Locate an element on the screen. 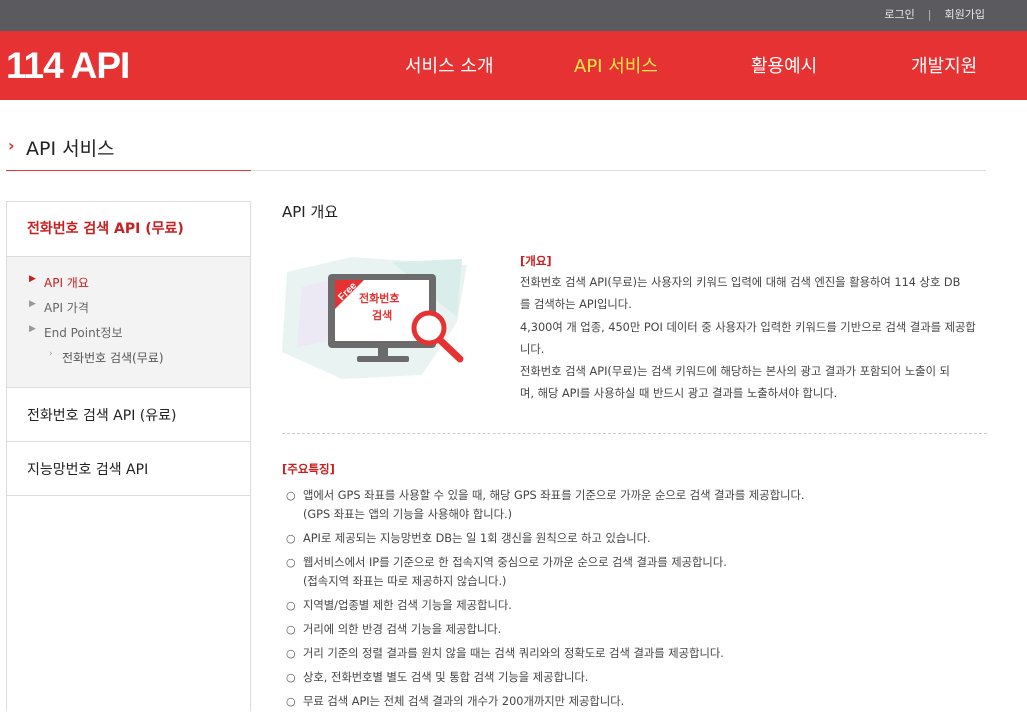 This screenshot has height=716, width=1027. title-divider is located at coordinates (618, 170).